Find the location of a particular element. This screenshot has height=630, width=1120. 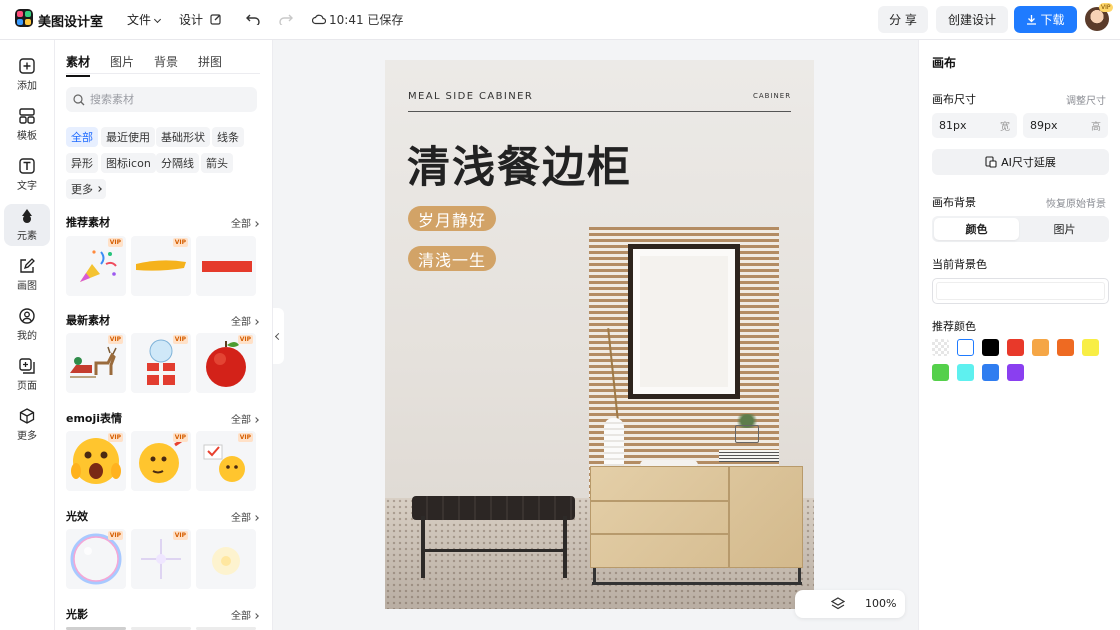

material-thumb-bubble: VIP is located at coordinates (96, 559).